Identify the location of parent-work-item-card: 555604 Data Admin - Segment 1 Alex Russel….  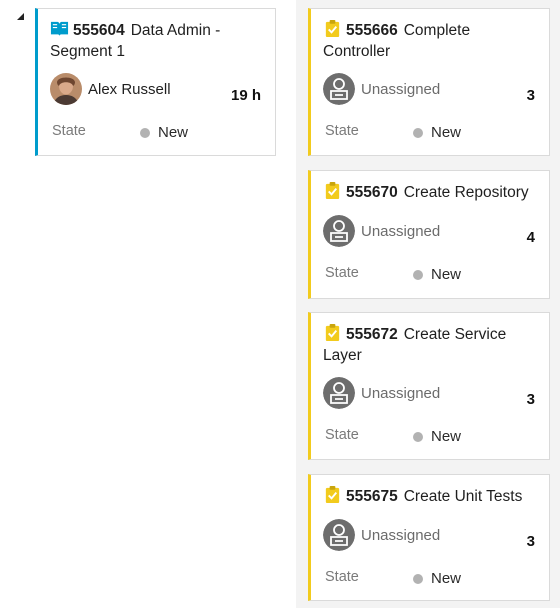
(155, 82).